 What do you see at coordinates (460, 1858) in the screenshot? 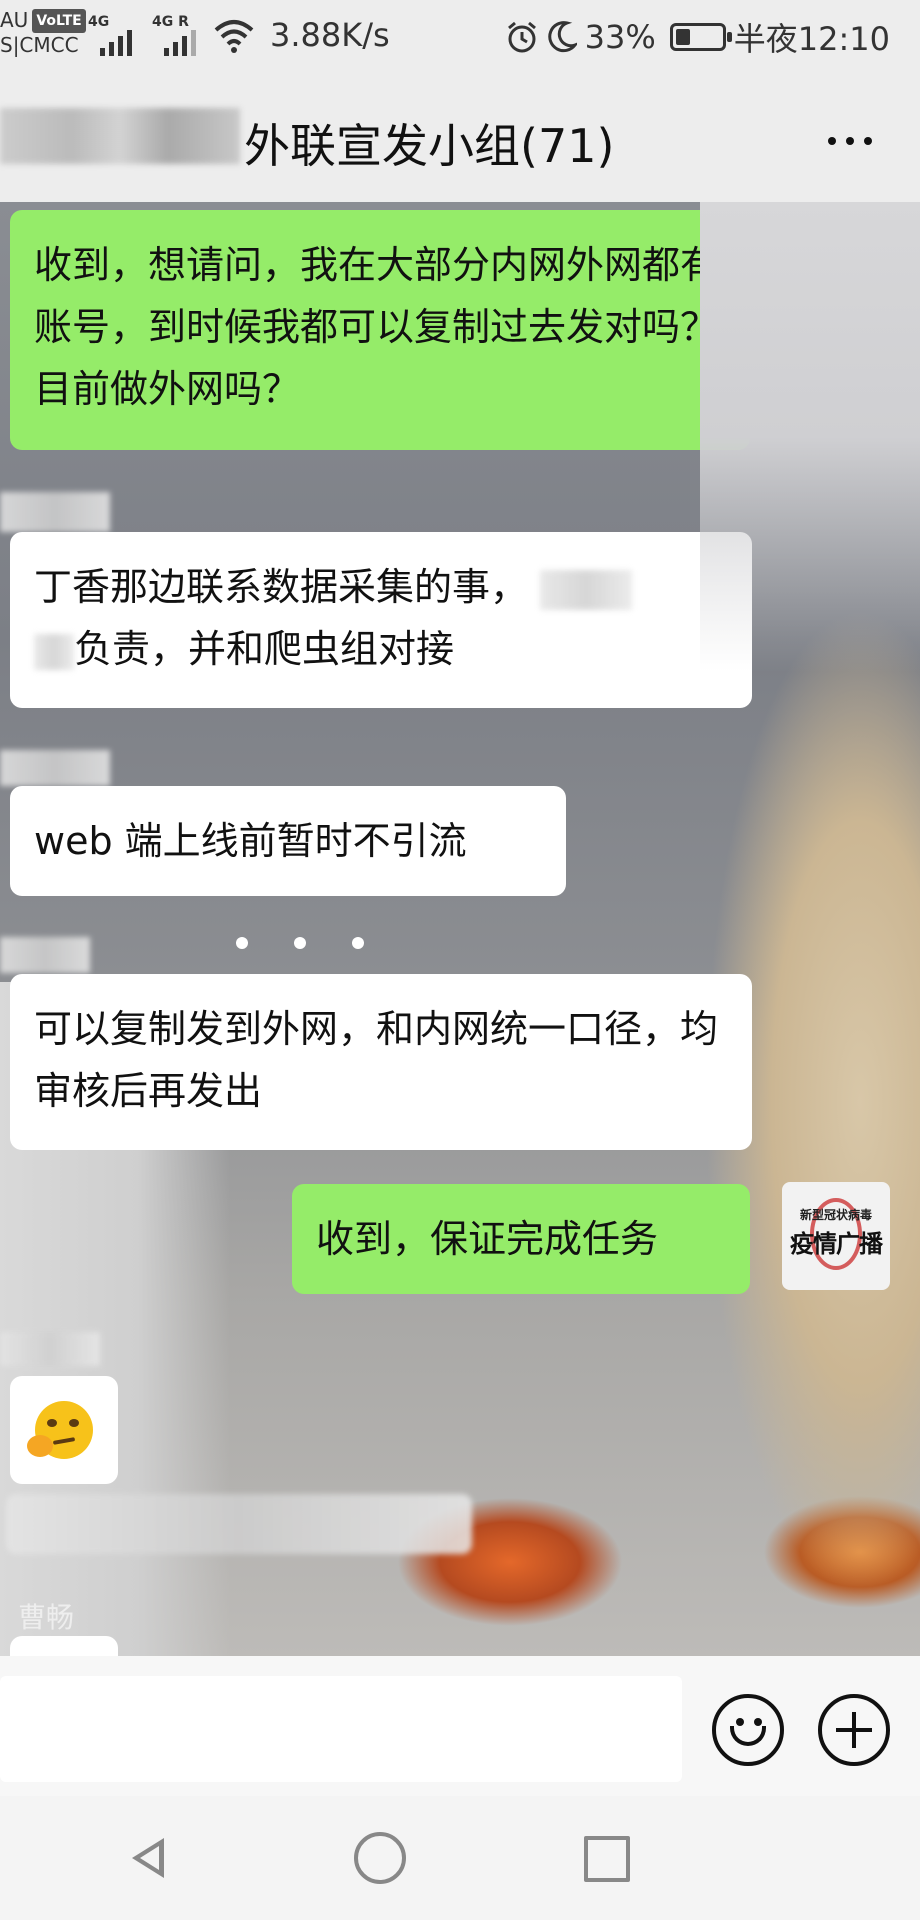
I see `system-nav-bar` at bounding box center [460, 1858].